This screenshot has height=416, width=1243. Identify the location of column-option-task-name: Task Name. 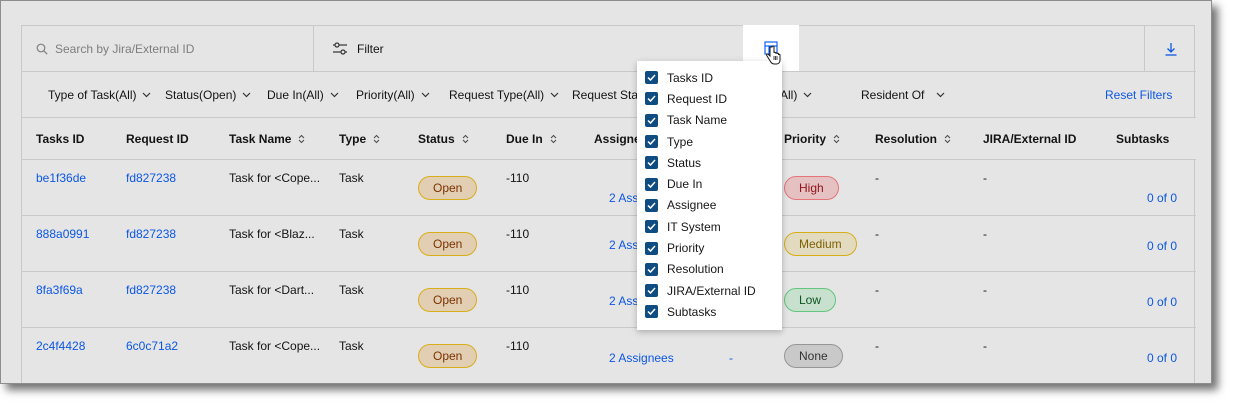
(709, 120).